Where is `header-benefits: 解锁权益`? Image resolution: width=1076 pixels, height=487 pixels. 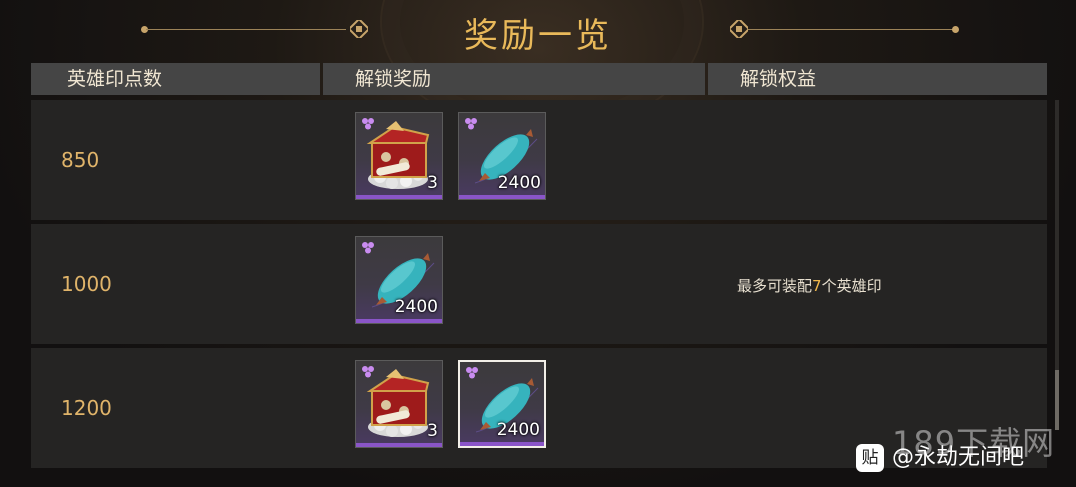 header-benefits: 解锁权益 is located at coordinates (877, 79).